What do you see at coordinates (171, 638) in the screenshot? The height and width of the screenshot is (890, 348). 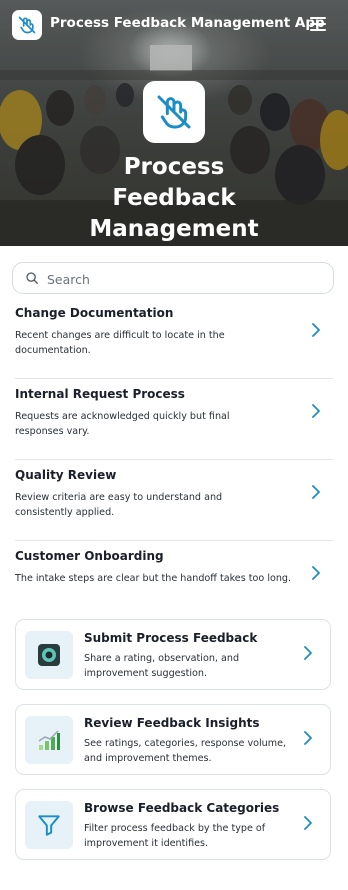 I see `action-title: Submit Process Feedback` at bounding box center [171, 638].